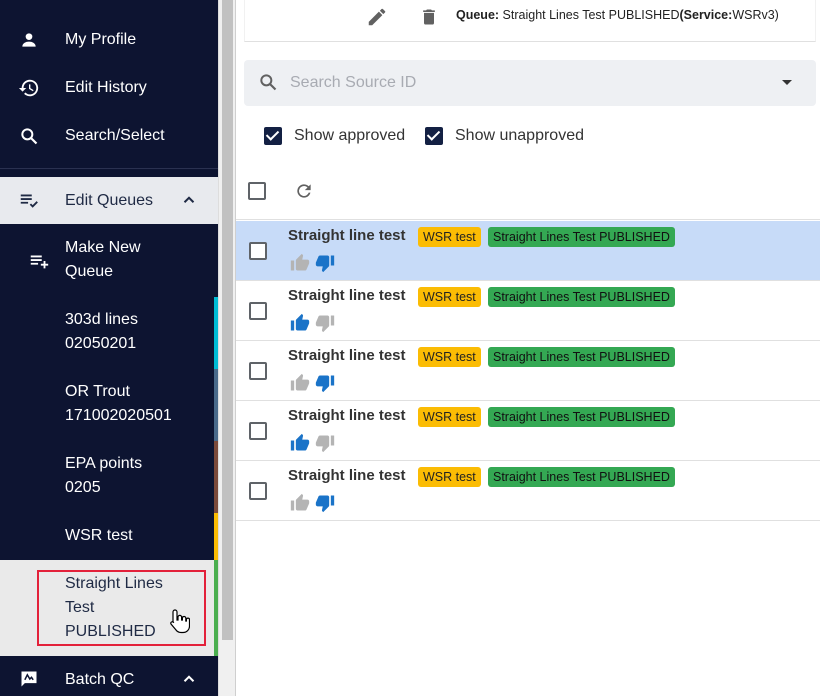 This screenshot has height=696, width=820. Describe the element at coordinates (434, 136) in the screenshot. I see `show-unapproved-checkbox` at that location.